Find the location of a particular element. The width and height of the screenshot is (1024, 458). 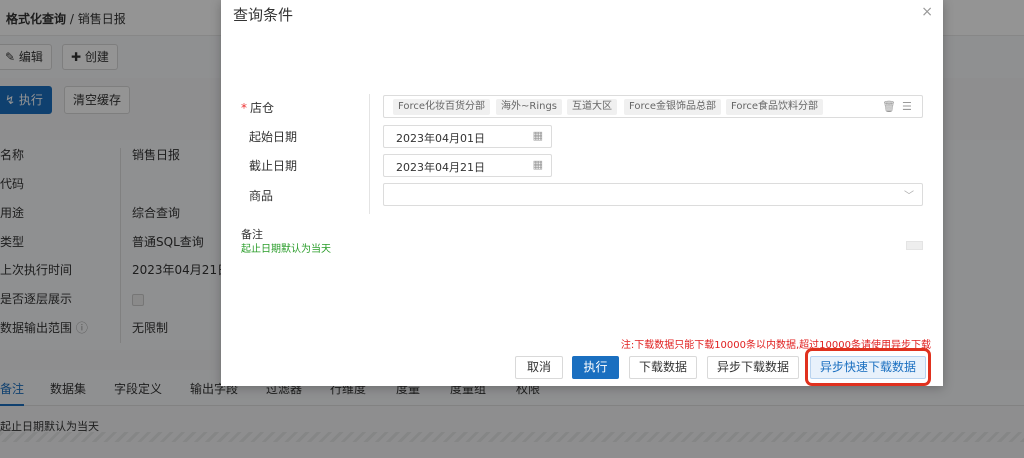

resize-handle is located at coordinates (914, 245).